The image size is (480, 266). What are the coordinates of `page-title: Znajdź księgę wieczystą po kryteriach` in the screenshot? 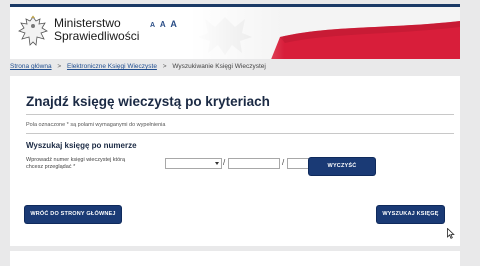 It's located at (148, 101).